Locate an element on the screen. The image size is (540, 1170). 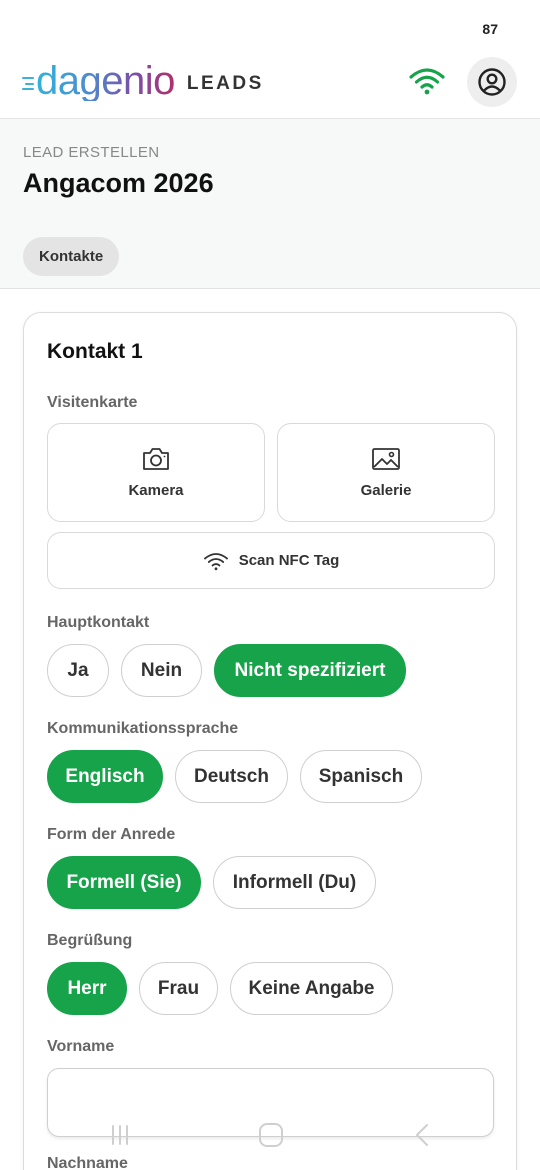
business-card-label: Visitenkarte is located at coordinates (92, 402).